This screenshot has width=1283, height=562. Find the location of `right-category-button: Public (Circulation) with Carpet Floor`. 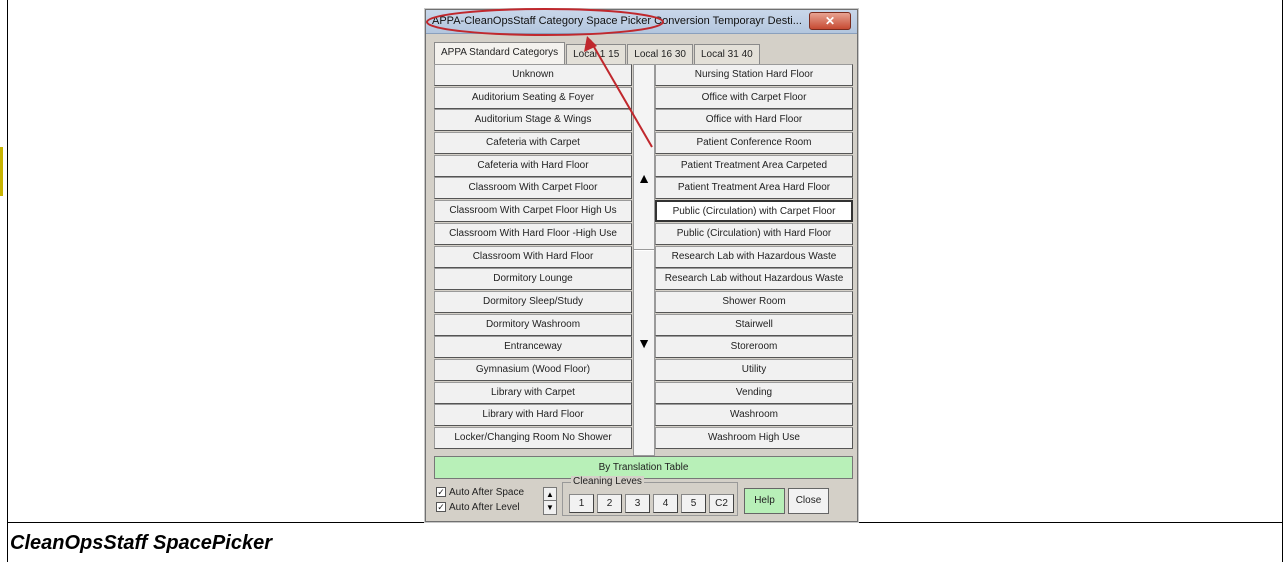

right-category-button: Public (Circulation) with Carpet Floor is located at coordinates (754, 211).